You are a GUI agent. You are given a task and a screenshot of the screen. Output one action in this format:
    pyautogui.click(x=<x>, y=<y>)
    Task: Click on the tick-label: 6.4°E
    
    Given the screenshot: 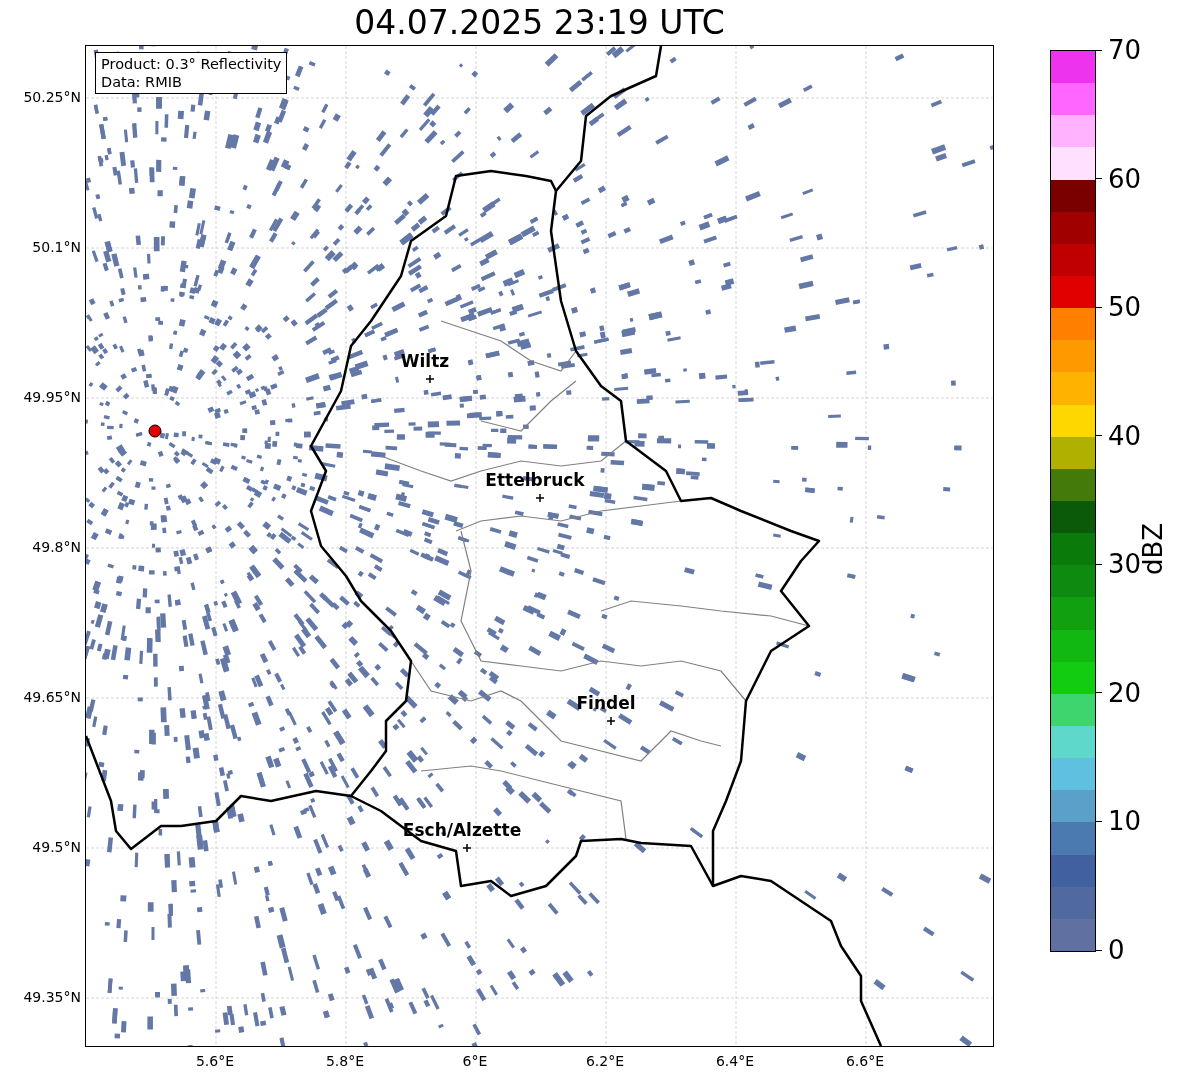 What is the action you would take?
    pyautogui.click(x=735, y=1061)
    